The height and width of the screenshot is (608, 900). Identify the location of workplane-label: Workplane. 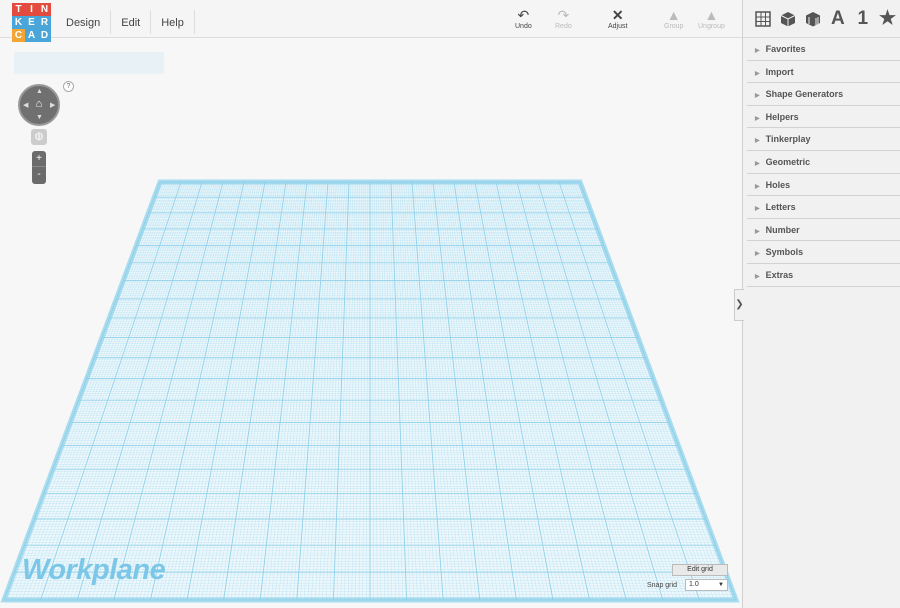
(94, 570).